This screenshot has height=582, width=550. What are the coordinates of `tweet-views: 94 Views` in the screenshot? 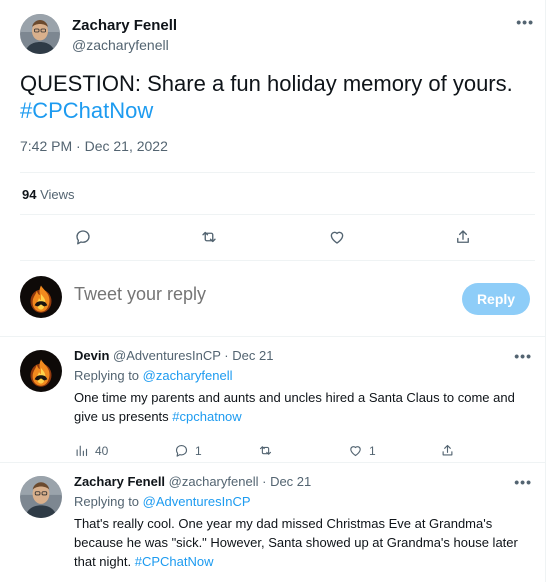 It's located at (48, 194).